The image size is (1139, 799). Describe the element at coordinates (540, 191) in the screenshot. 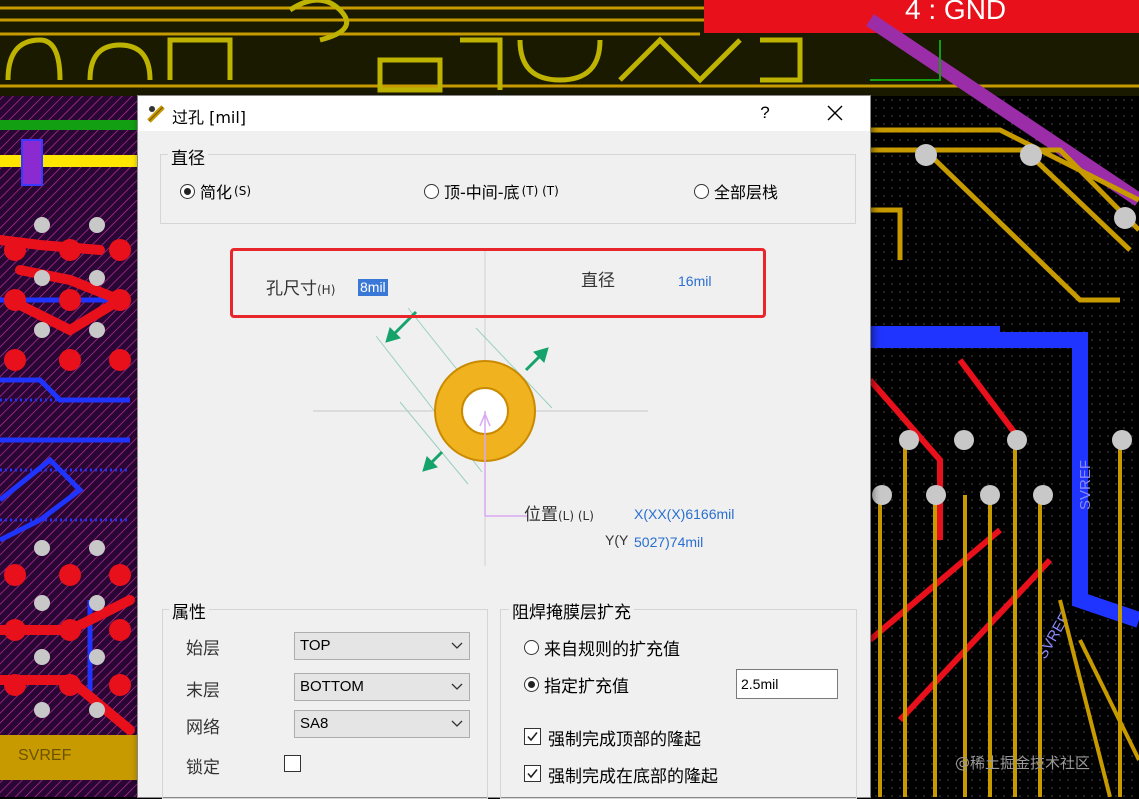

I see `radio-top-mid-bottom-hotkey: (T) (T)` at that location.